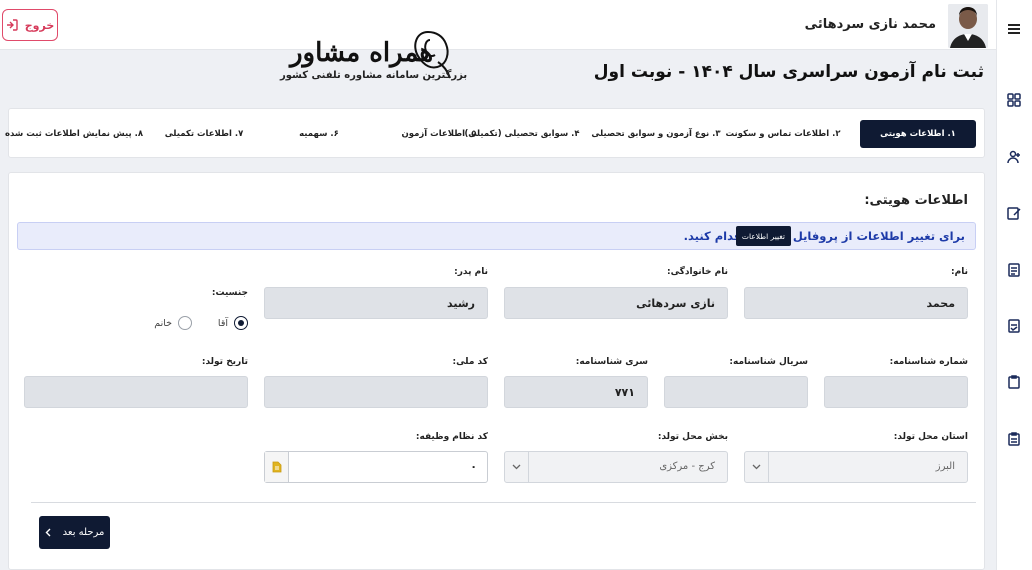 The image size is (1032, 570). What do you see at coordinates (229, 293) in the screenshot?
I see `gender-label: جنسیت:` at bounding box center [229, 293].